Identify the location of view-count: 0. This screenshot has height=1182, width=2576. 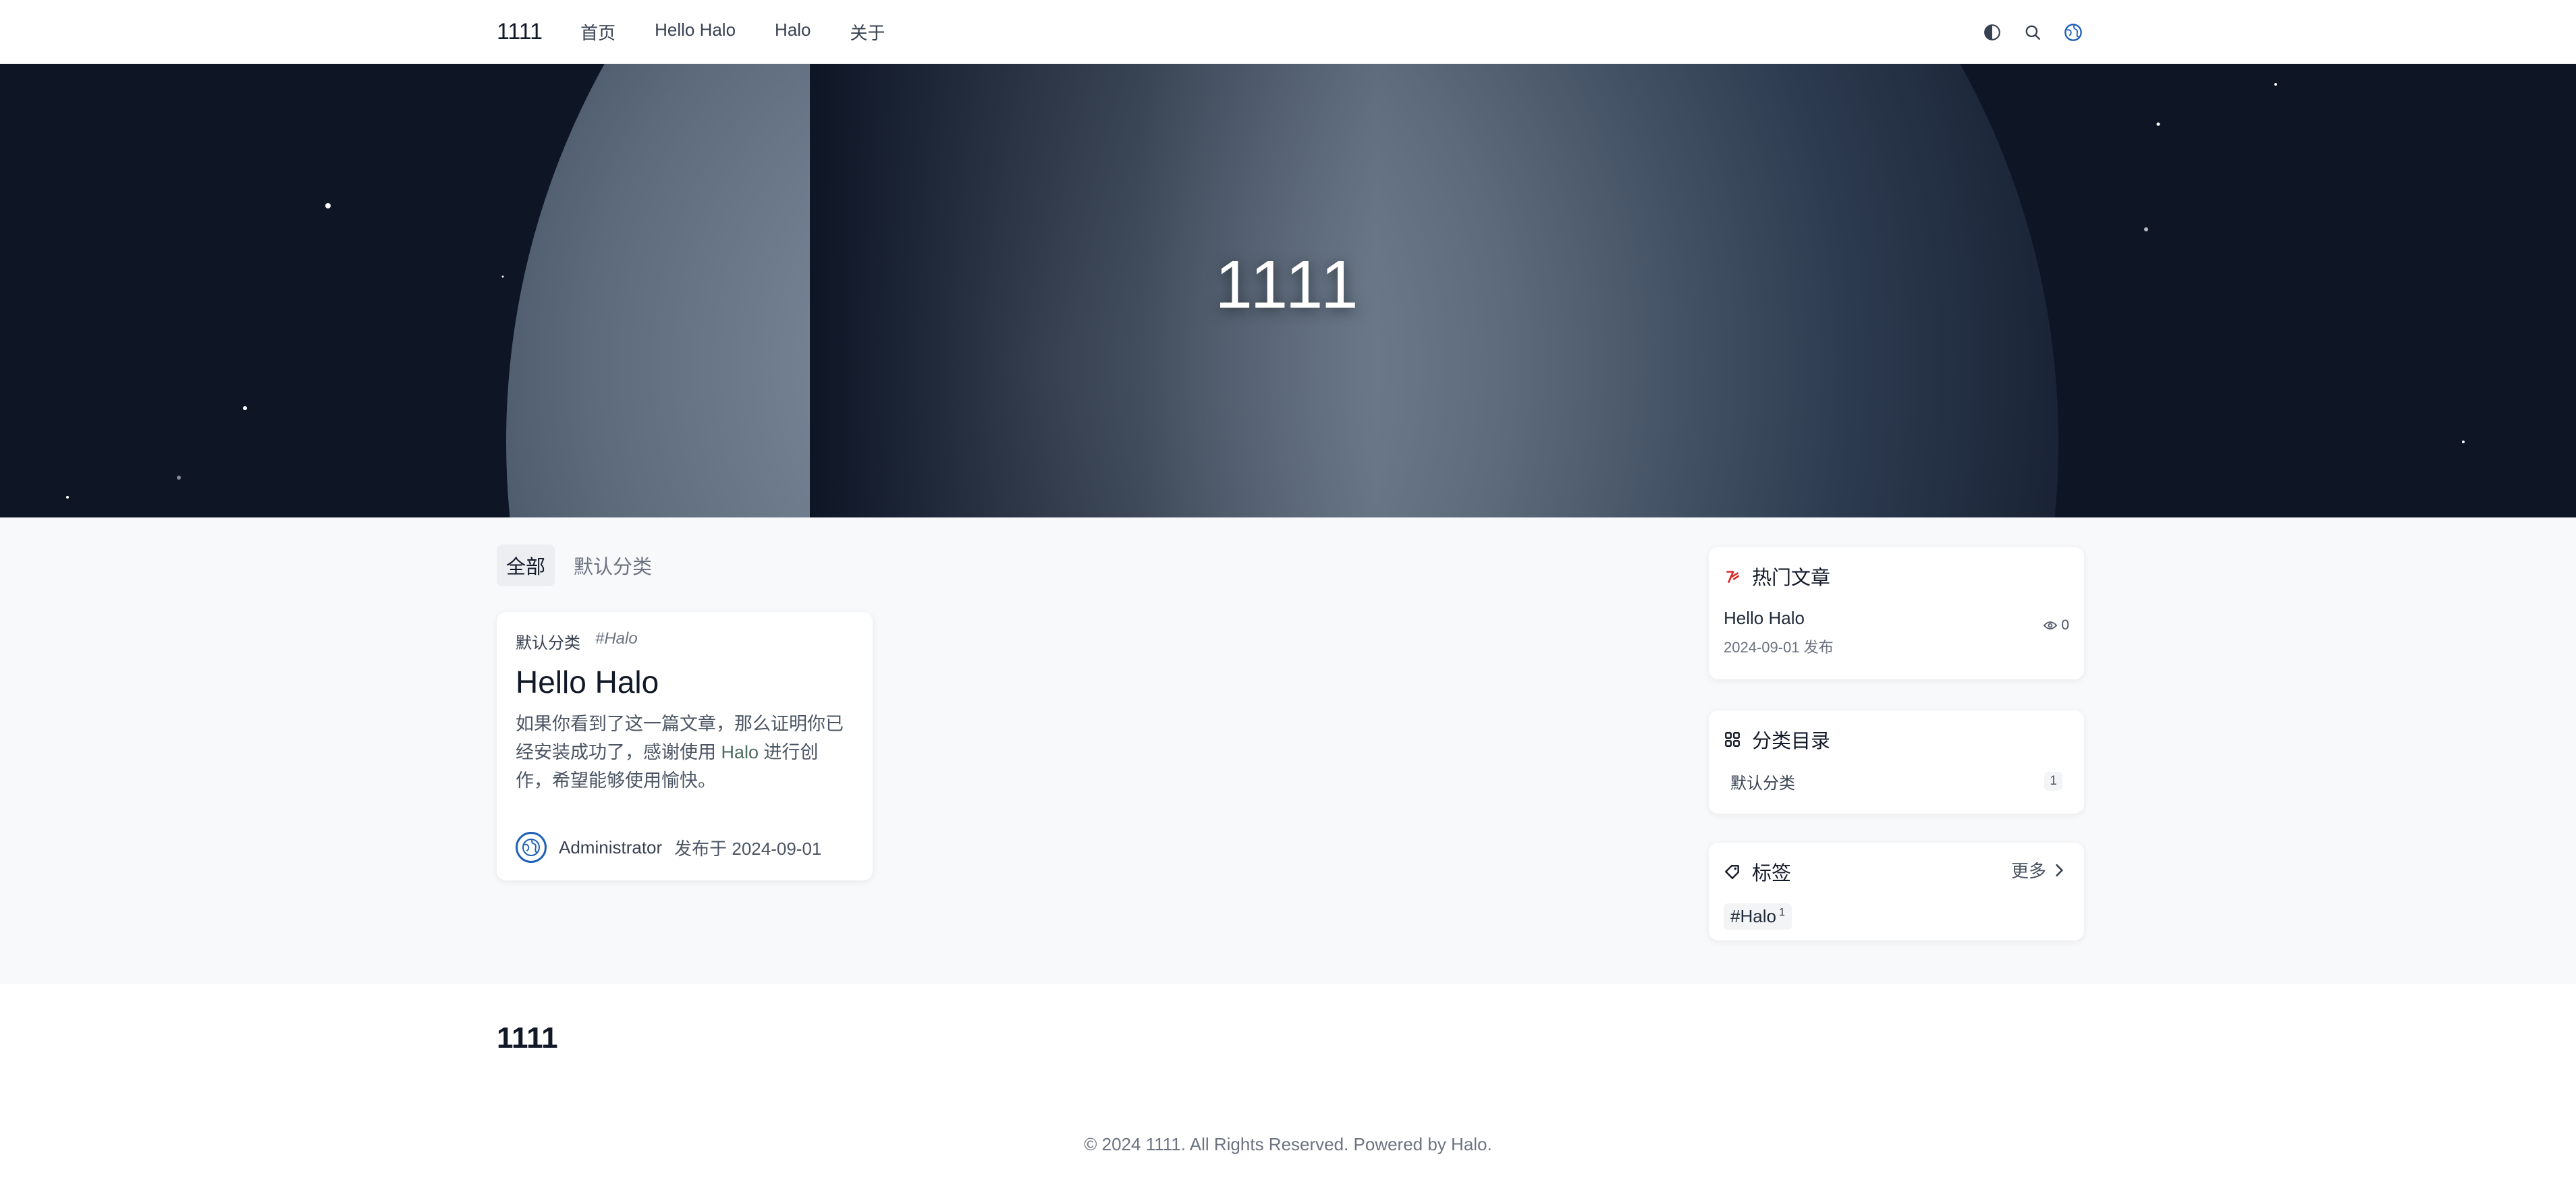
(2065, 625).